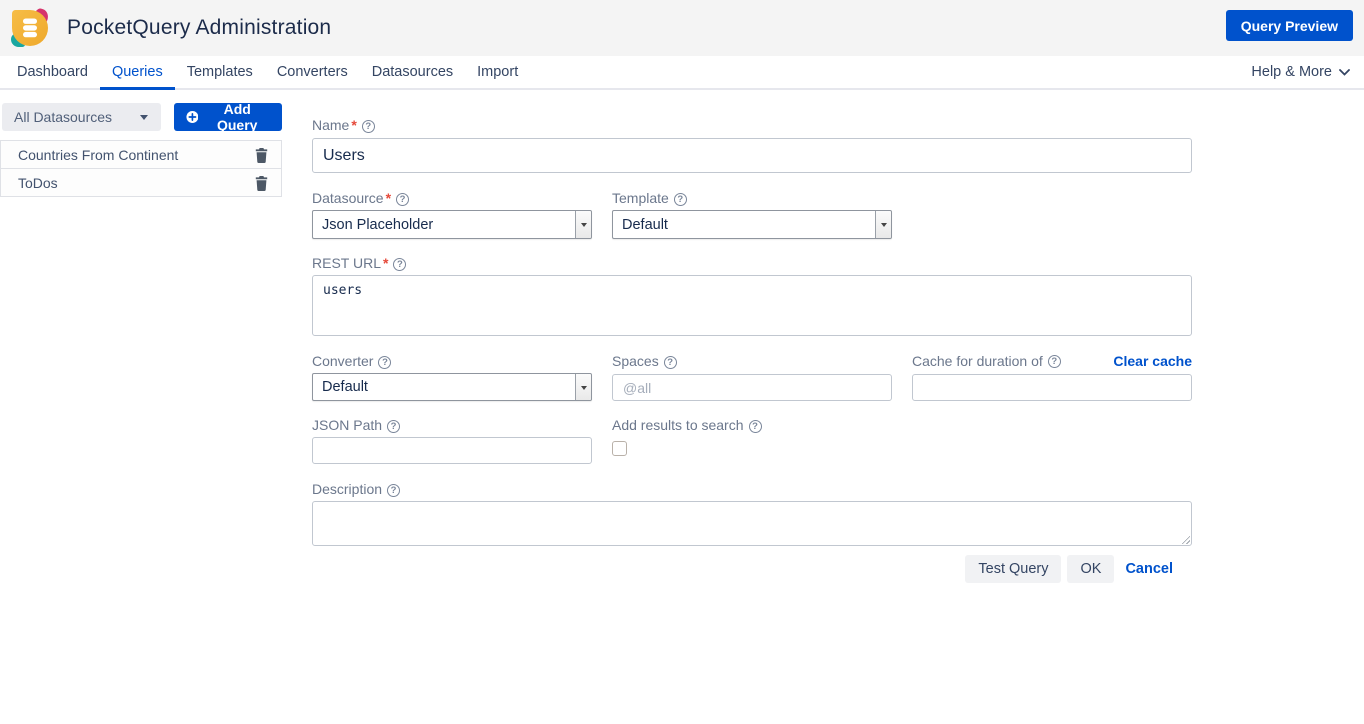 The width and height of the screenshot is (1364, 724). I want to click on template-select: Default, so click(752, 224).